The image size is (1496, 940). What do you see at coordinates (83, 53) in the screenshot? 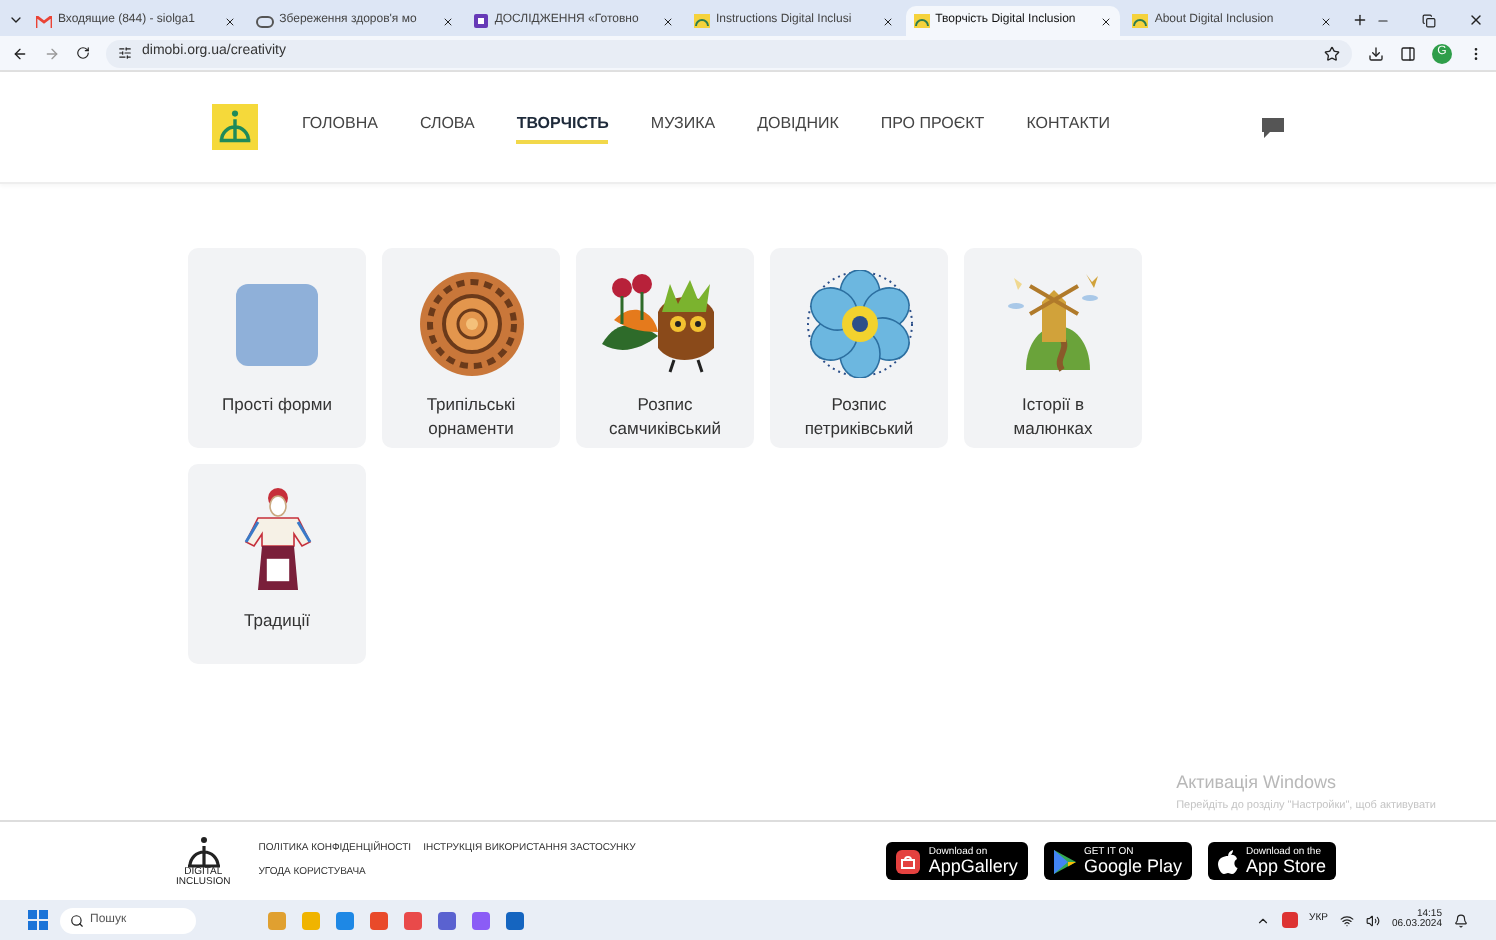
I see `reload-icon` at bounding box center [83, 53].